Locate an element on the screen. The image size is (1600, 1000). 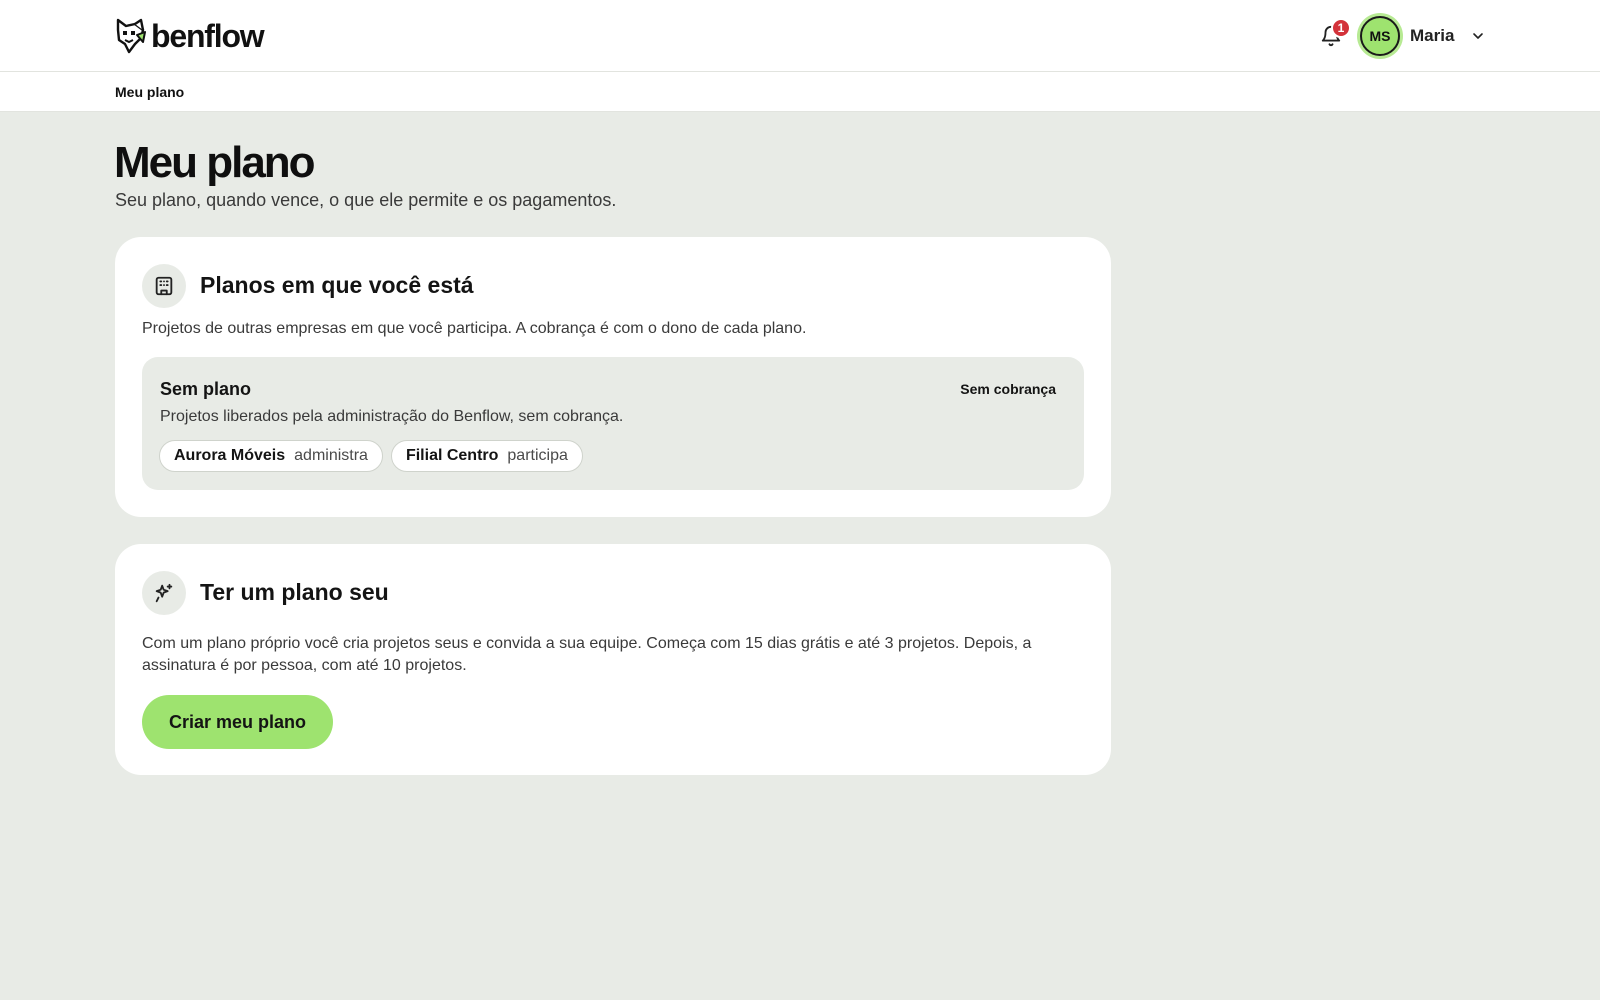
top-bar: benflow 1 MS Maria is located at coordinates (800, 36).